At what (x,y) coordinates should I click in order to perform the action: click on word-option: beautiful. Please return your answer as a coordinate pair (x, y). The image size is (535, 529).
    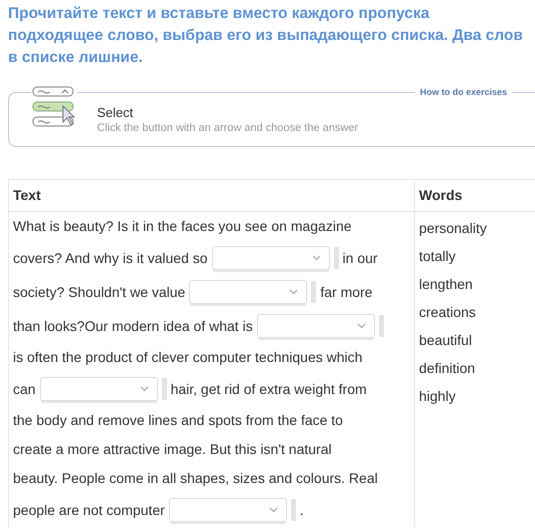
    Looking at the image, I should click on (445, 340).